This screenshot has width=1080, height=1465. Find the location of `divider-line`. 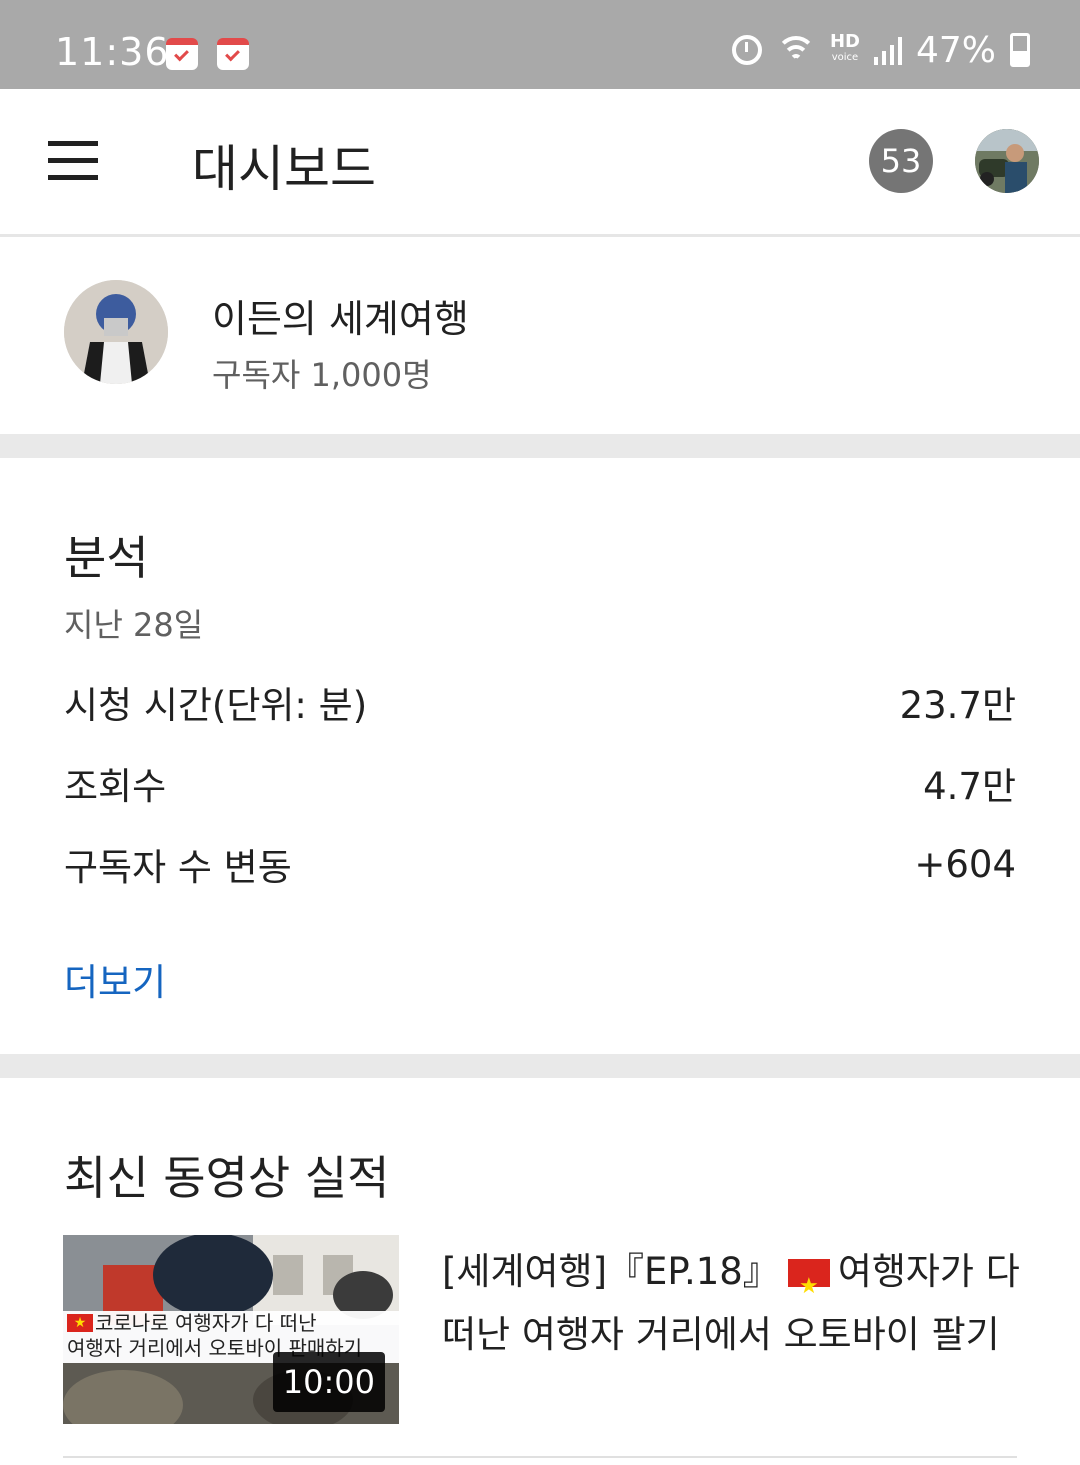

divider-line is located at coordinates (540, 1457).